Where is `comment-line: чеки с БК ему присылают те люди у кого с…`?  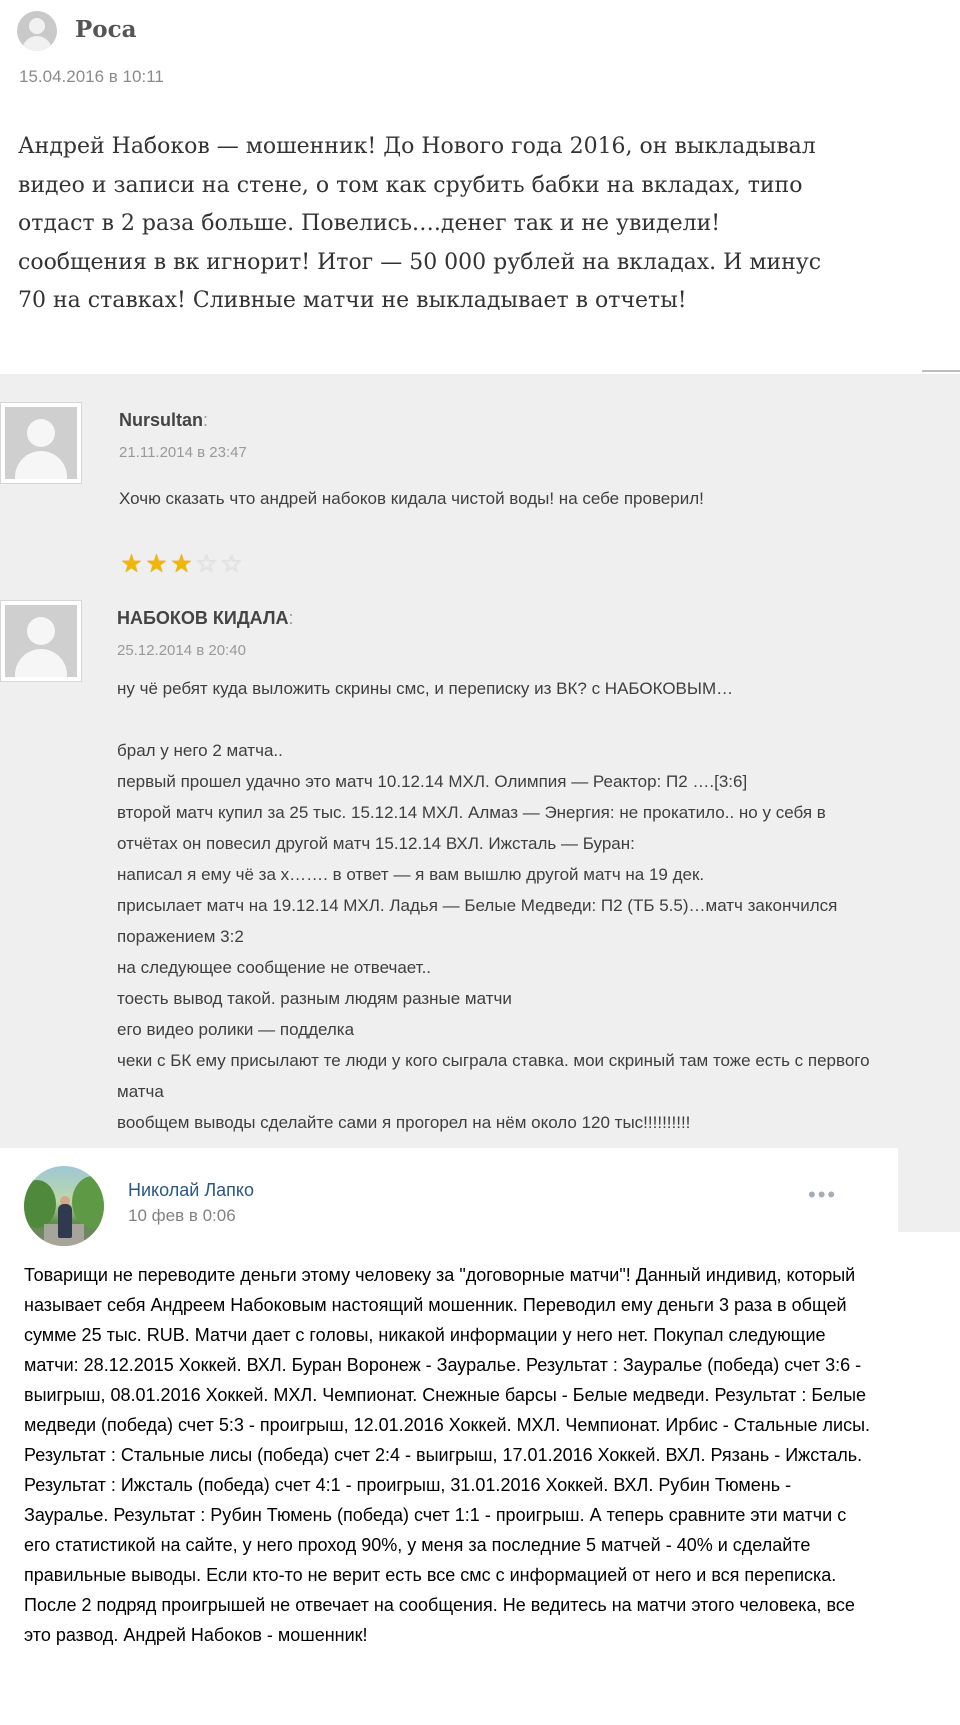 comment-line: чеки с БК ему присылают те люди у кого с… is located at coordinates (493, 1060).